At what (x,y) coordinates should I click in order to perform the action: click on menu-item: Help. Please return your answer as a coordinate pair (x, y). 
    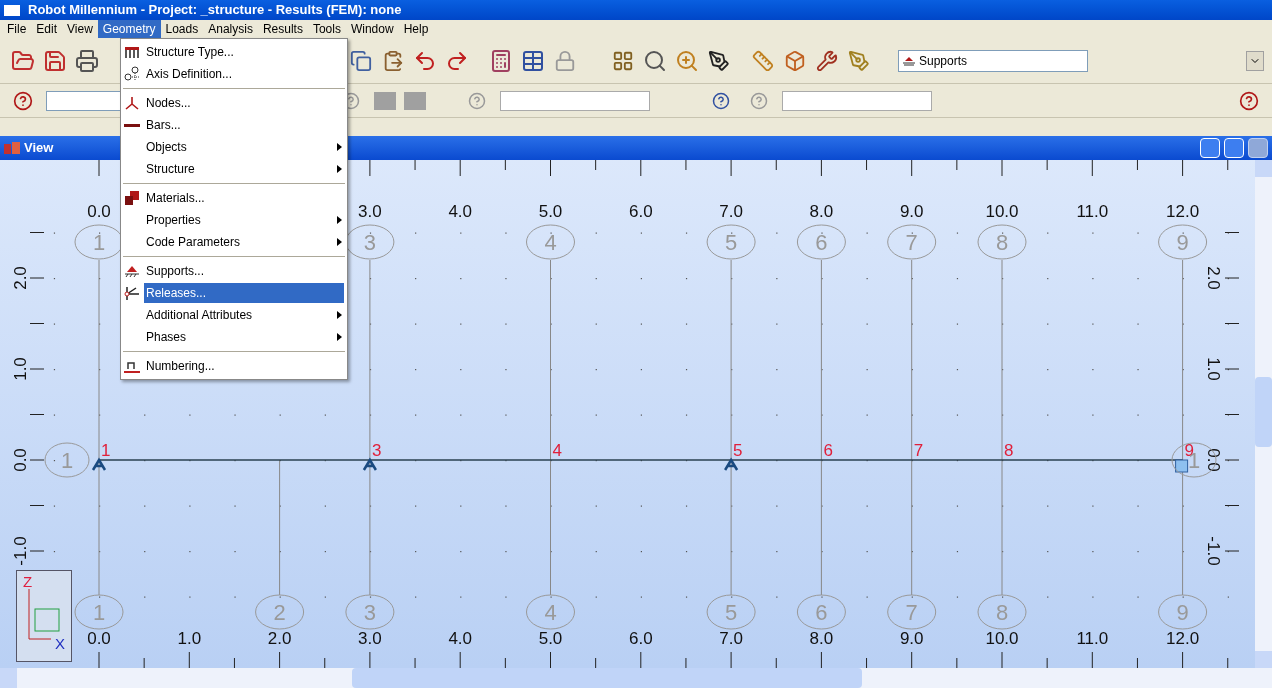
    Looking at the image, I should click on (416, 29).